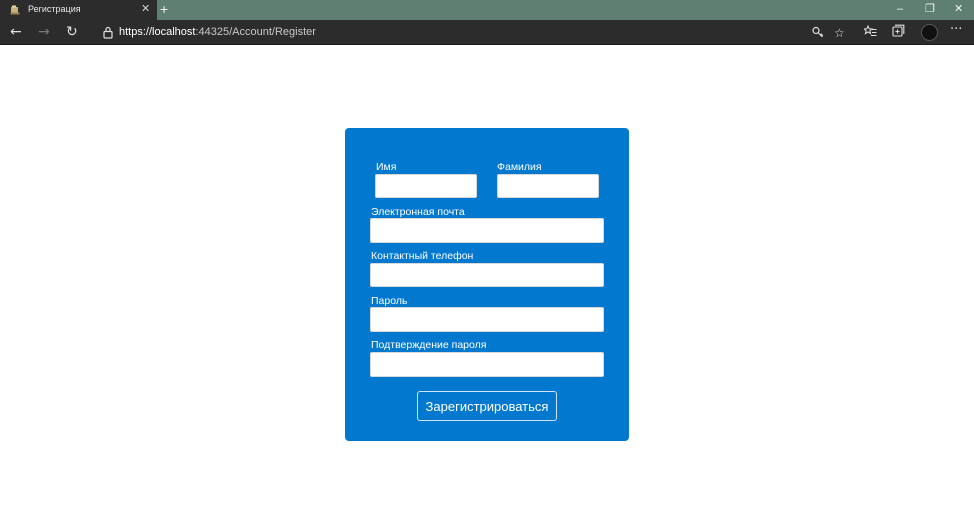 Image resolution: width=974 pixels, height=523 pixels. I want to click on confirm-password-input, so click(487, 364).